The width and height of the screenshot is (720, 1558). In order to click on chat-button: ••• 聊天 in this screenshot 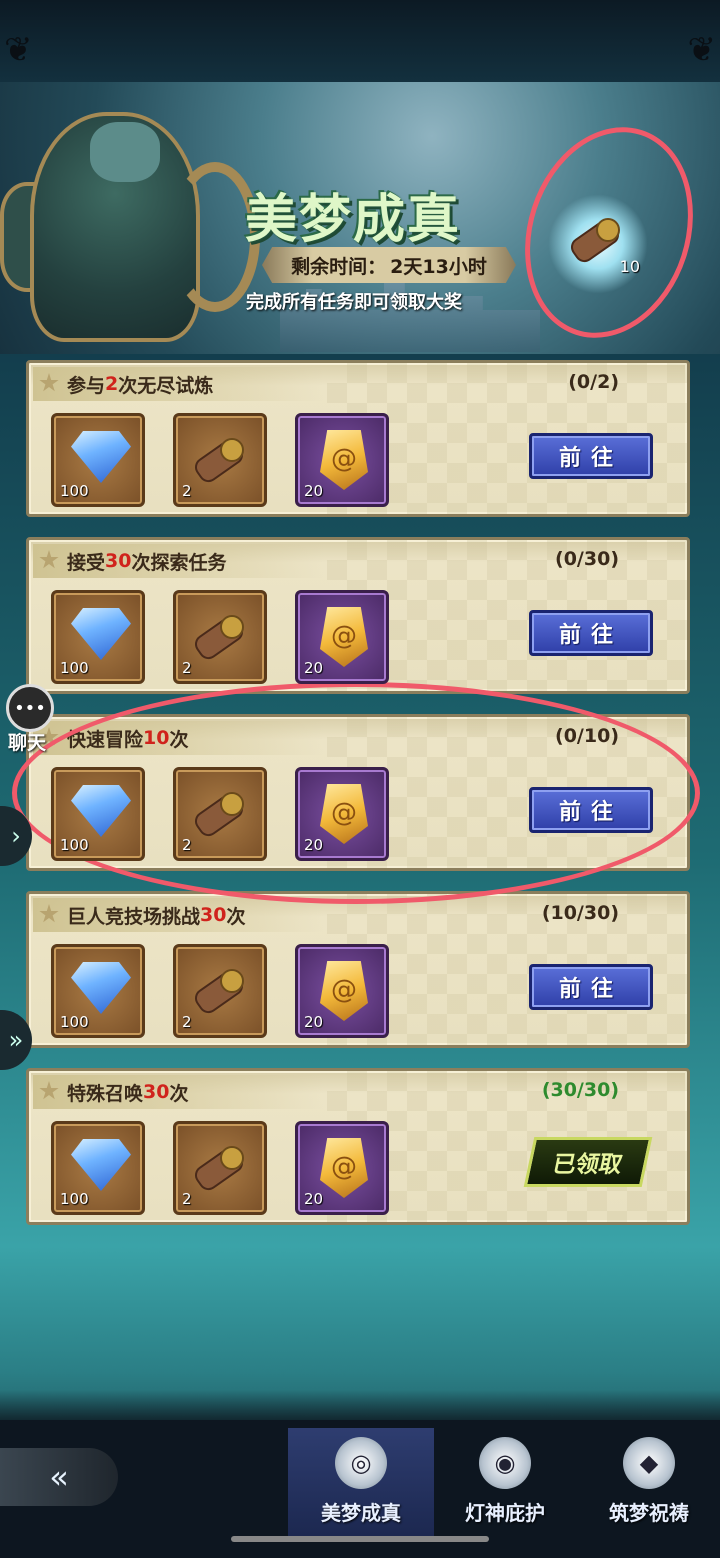, I will do `click(31, 718)`.